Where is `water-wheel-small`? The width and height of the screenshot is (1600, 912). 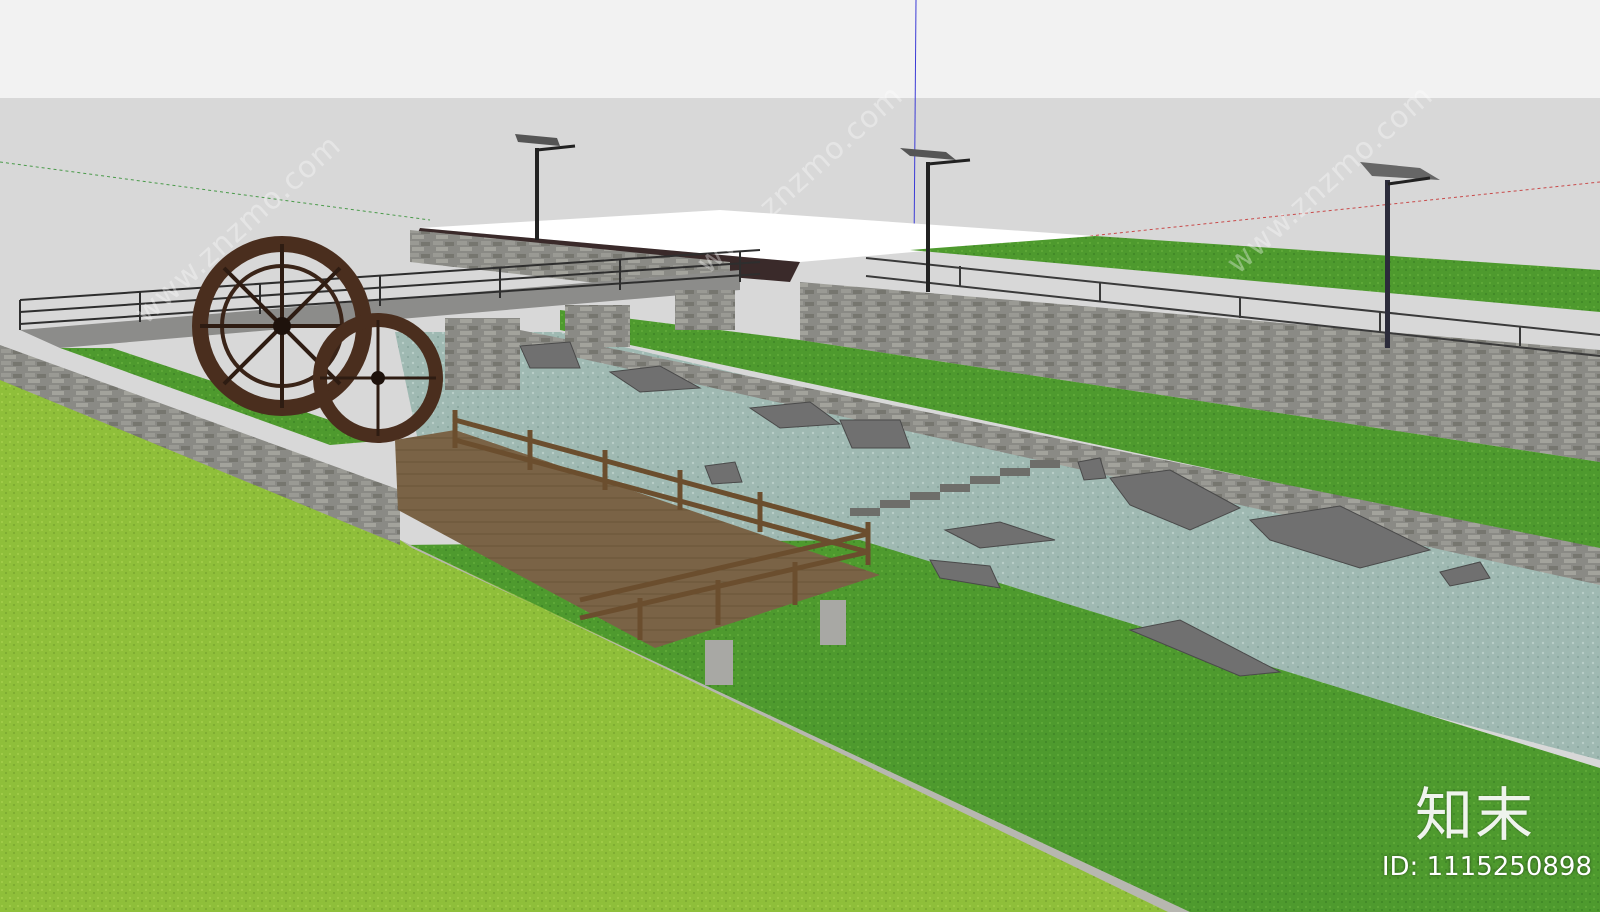 water-wheel-small is located at coordinates (378, 378).